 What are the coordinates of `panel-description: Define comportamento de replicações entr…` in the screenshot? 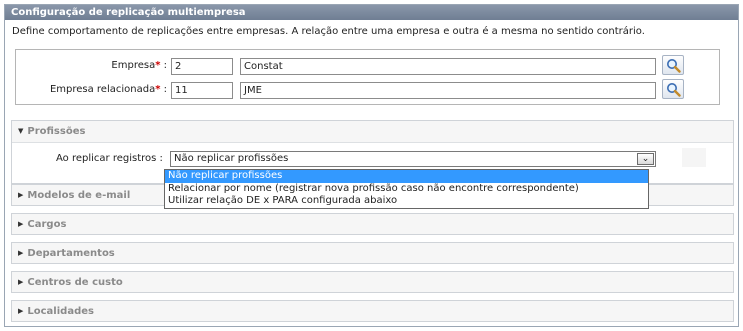 It's located at (328, 31).